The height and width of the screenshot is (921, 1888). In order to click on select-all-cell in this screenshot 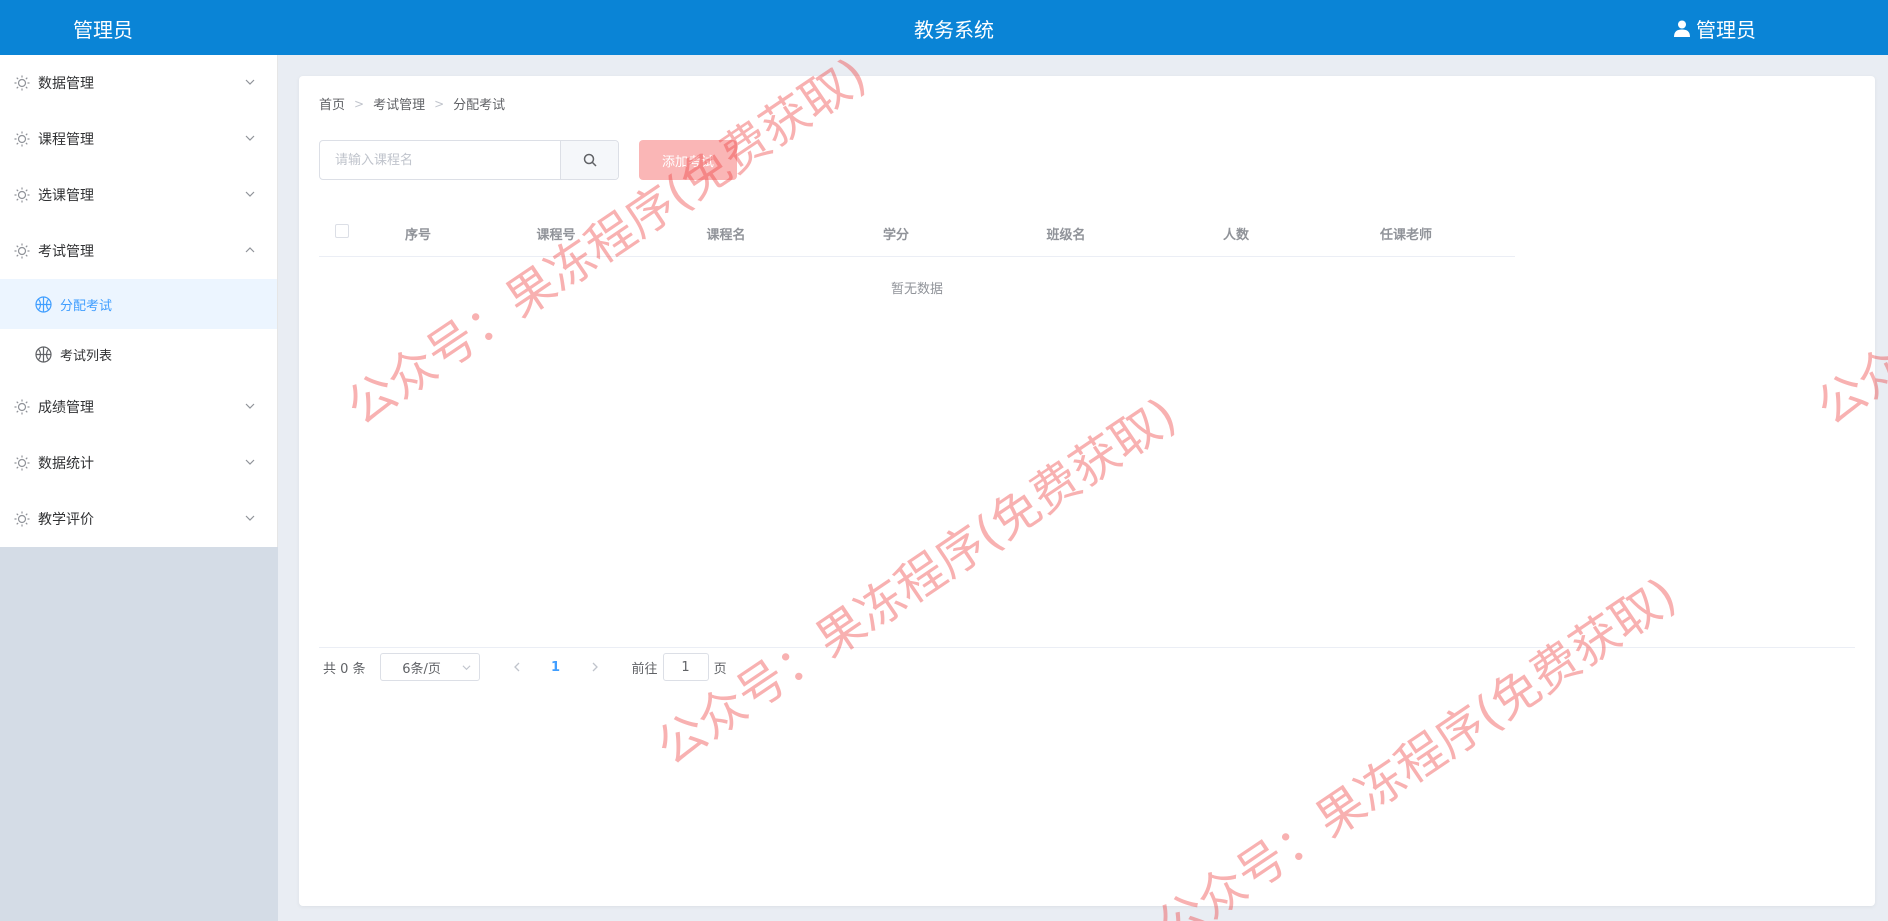, I will do `click(342, 233)`.